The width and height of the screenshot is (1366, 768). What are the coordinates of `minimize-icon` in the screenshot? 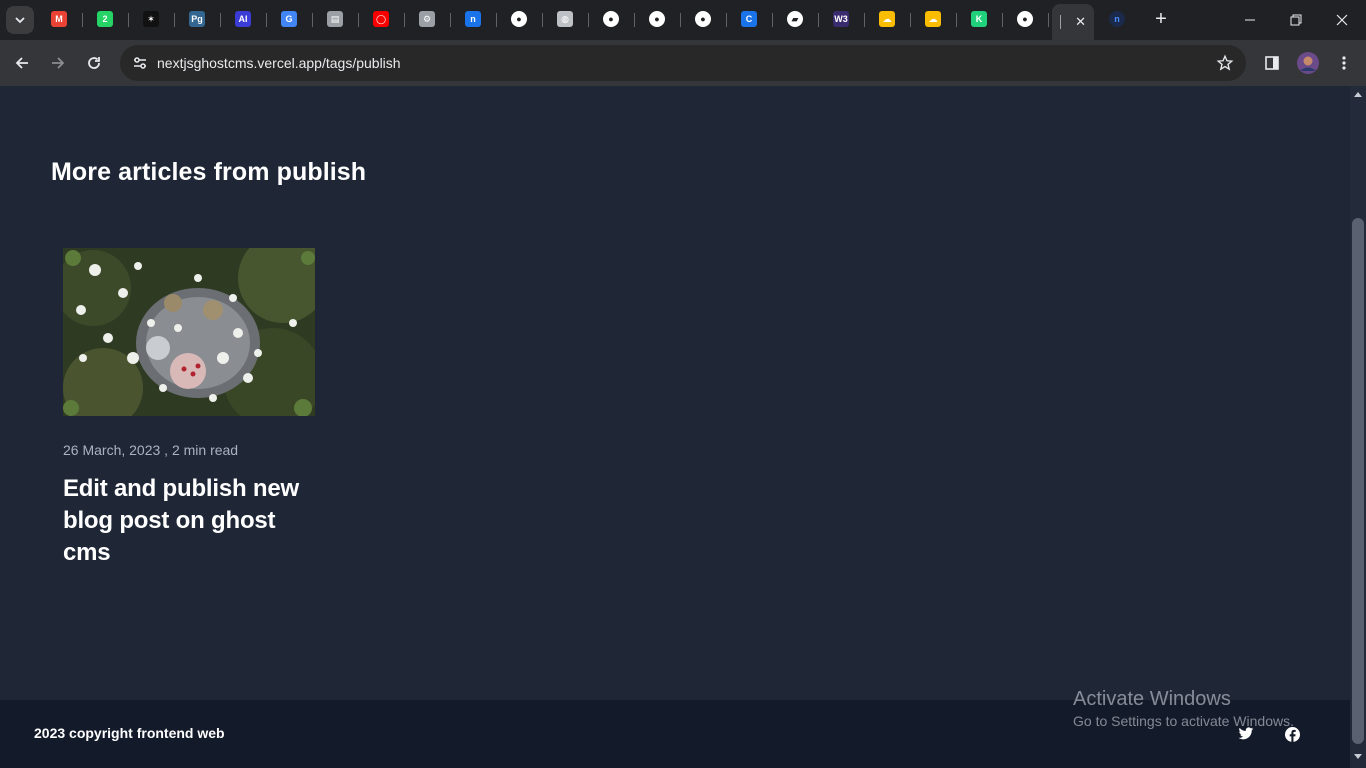 It's located at (1250, 20).